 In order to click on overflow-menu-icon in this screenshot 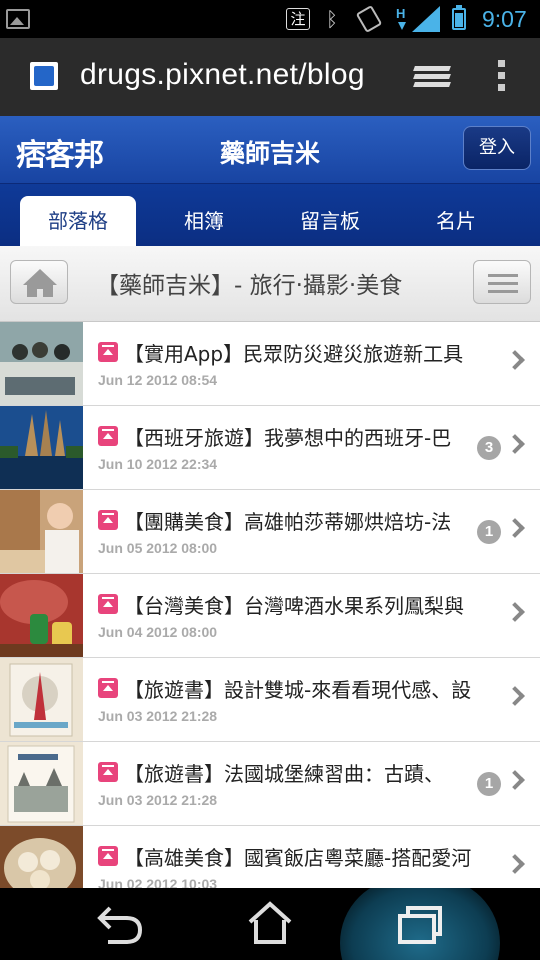, I will do `click(503, 77)`.